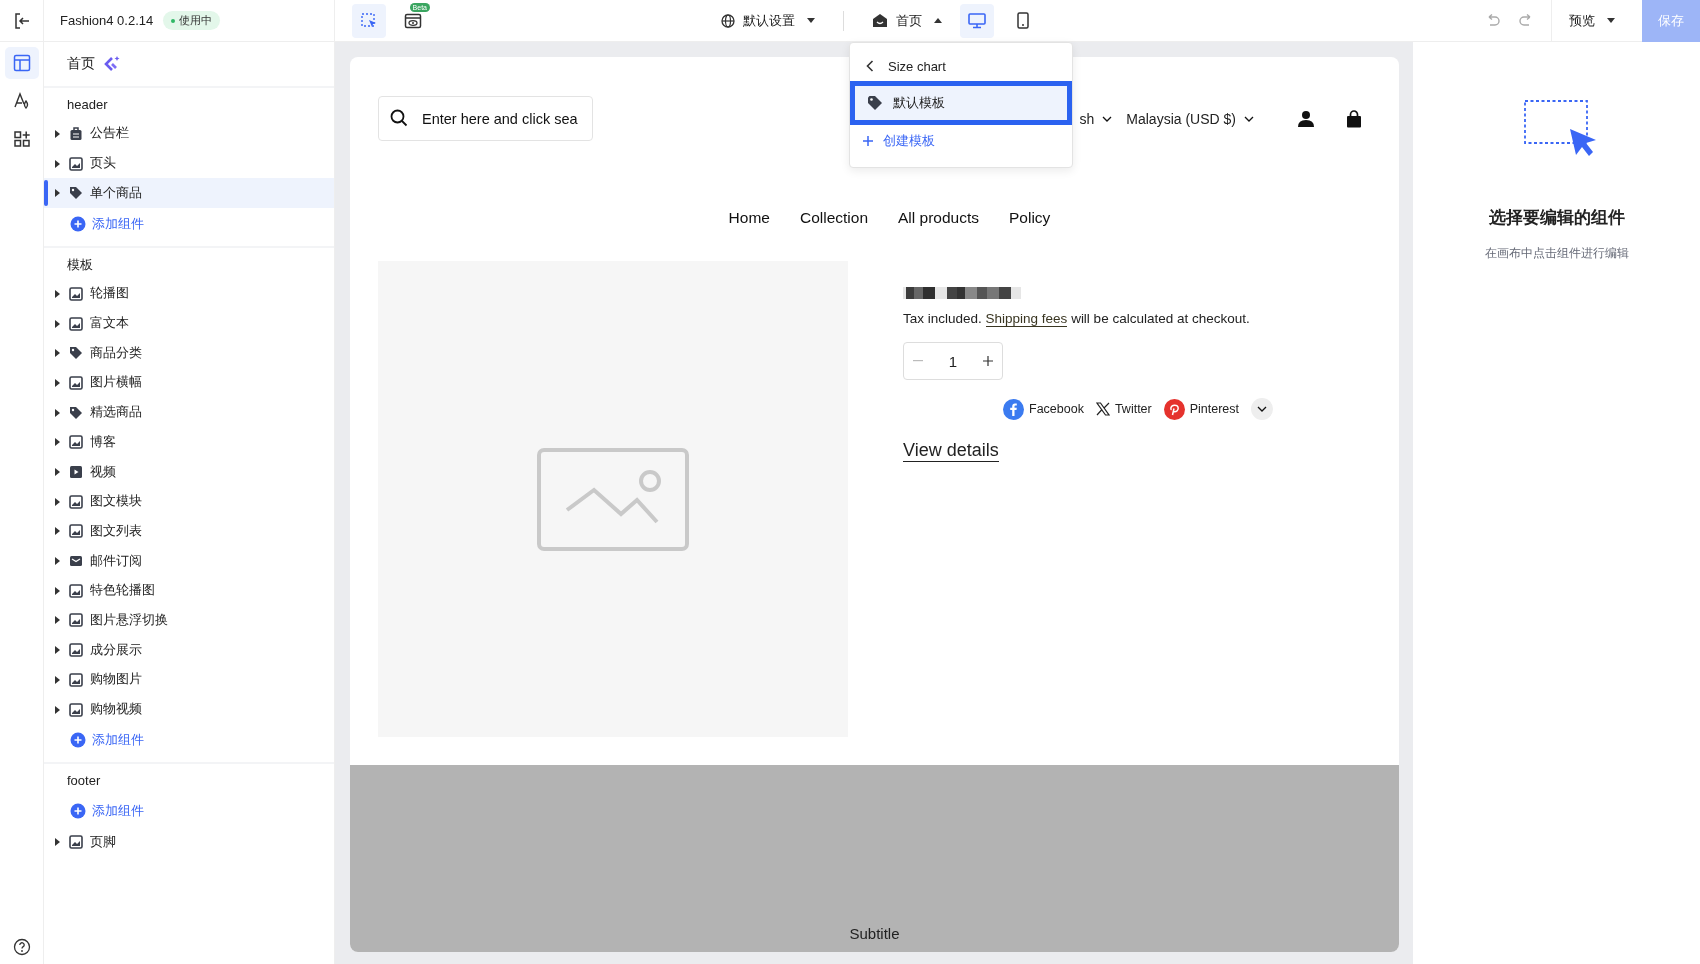 The height and width of the screenshot is (964, 1700). I want to click on account-icon, so click(1306, 118).